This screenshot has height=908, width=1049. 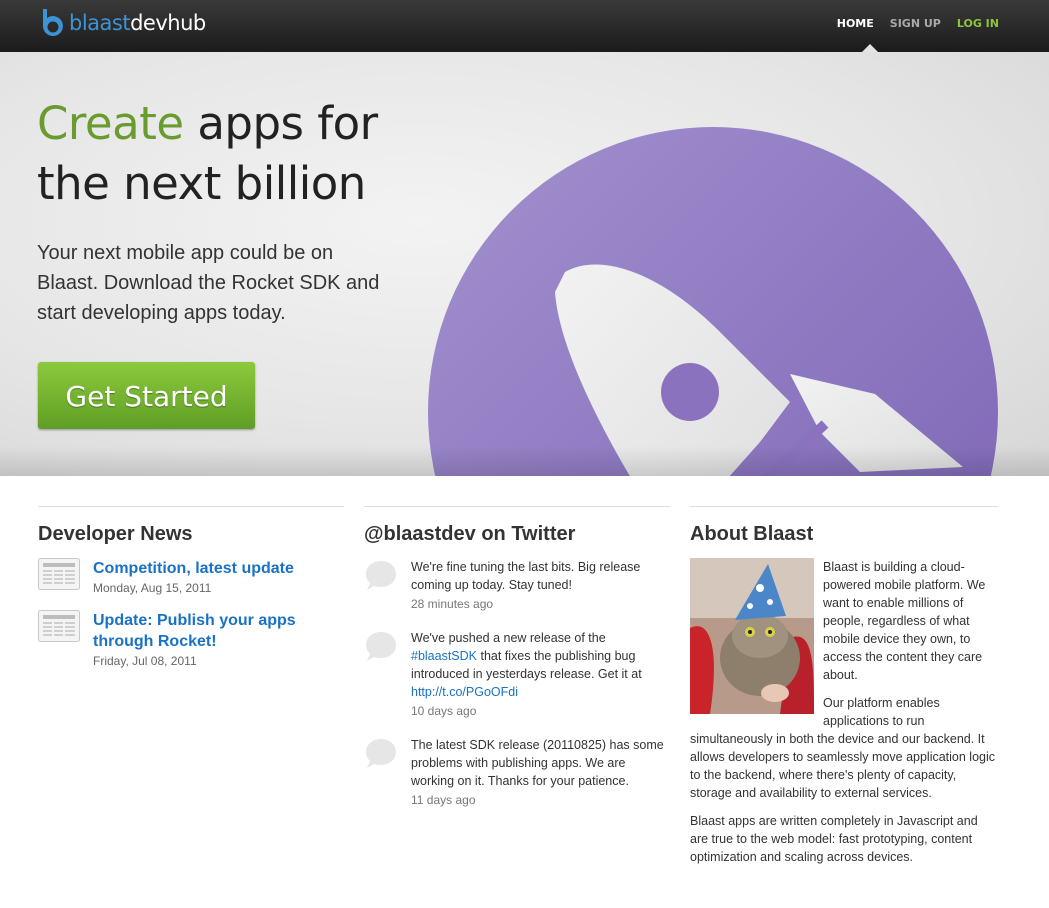 I want to click on nav-sign-up: SIGN UP, so click(x=915, y=23).